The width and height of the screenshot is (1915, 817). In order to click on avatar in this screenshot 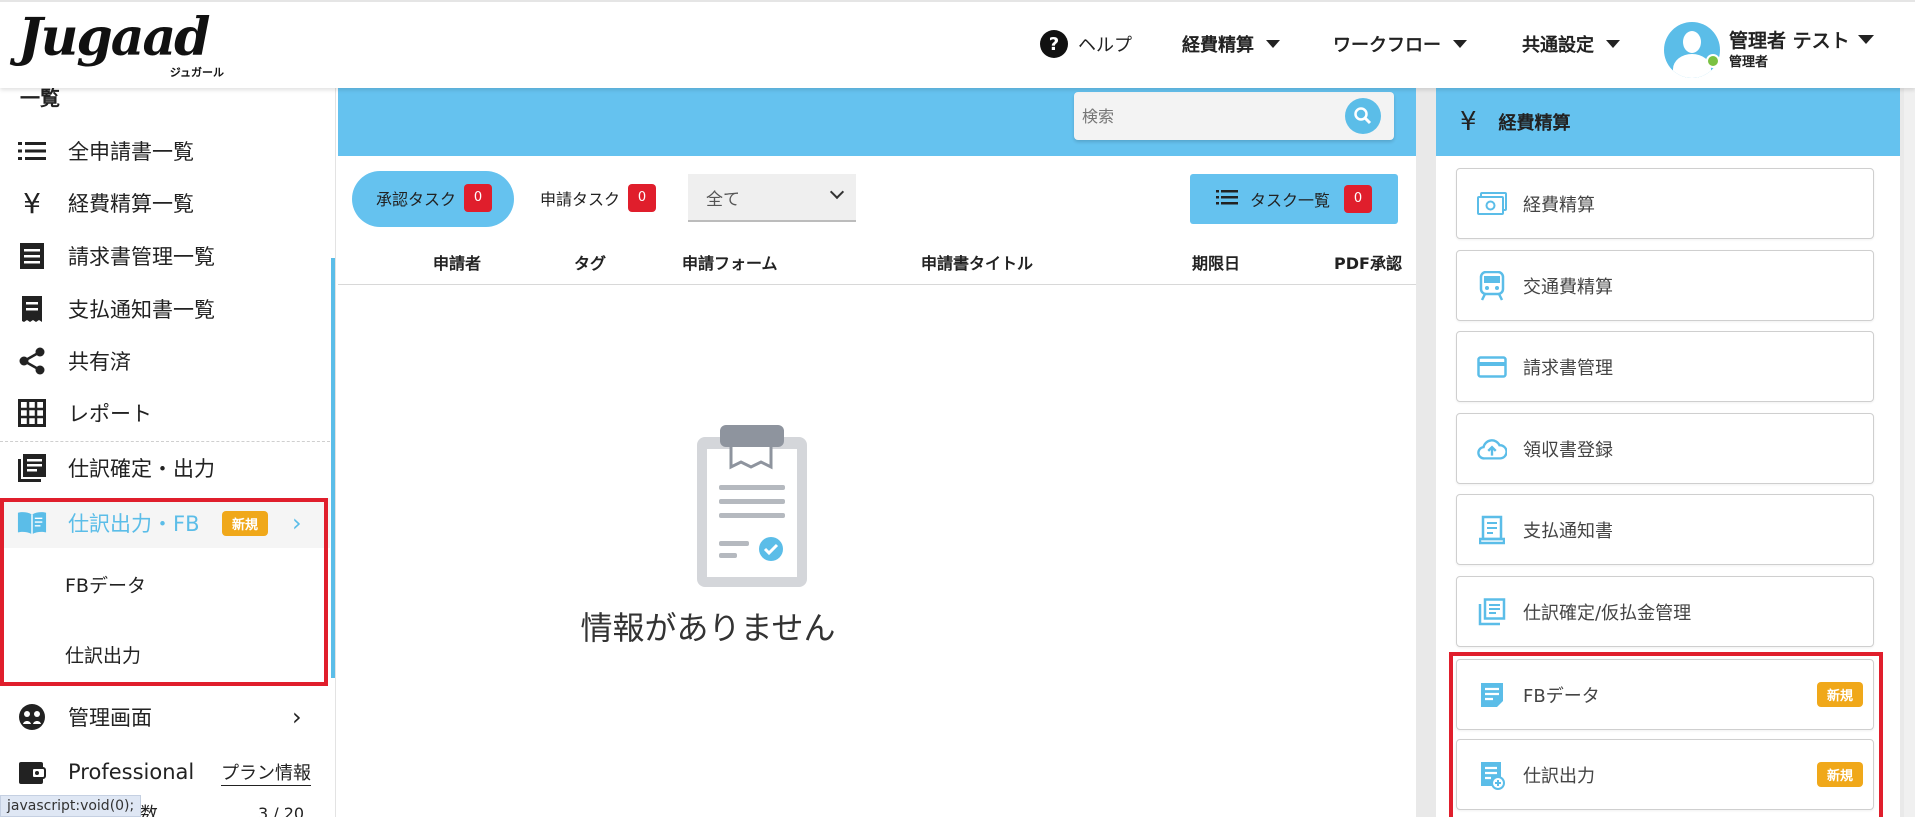, I will do `click(1692, 50)`.